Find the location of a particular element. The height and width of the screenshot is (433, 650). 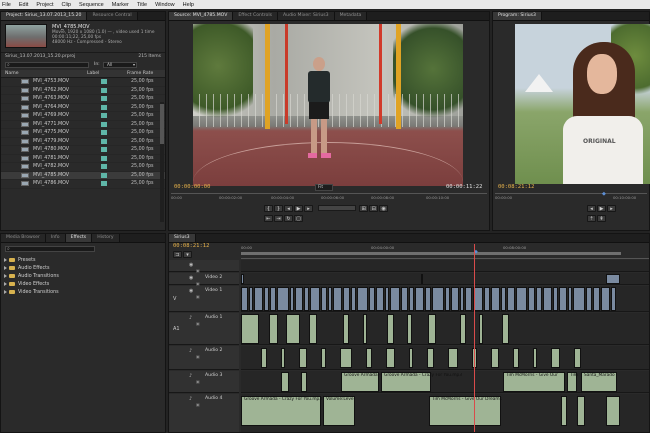

project-list-item: MVI_4786.MOV 25,00 fps is located at coordinates (83, 184).